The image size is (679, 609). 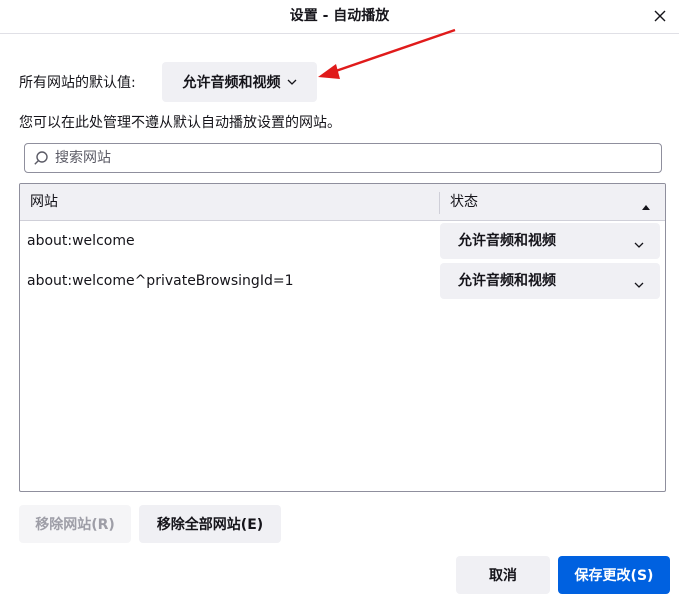 I want to click on save-changes-button: 保存更改(S), so click(x=614, y=575).